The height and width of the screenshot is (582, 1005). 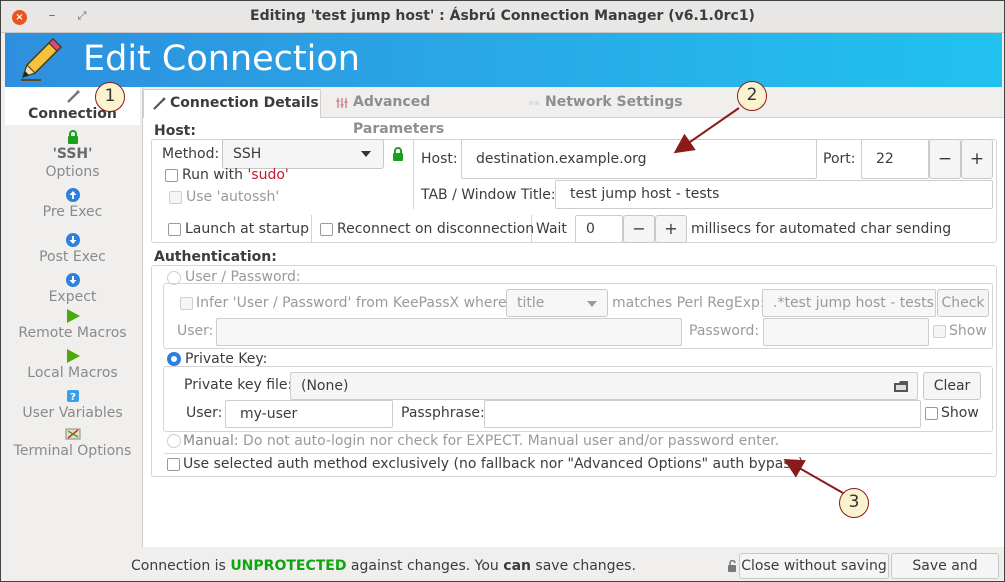 I want to click on callout-3: 3, so click(x=854, y=503).